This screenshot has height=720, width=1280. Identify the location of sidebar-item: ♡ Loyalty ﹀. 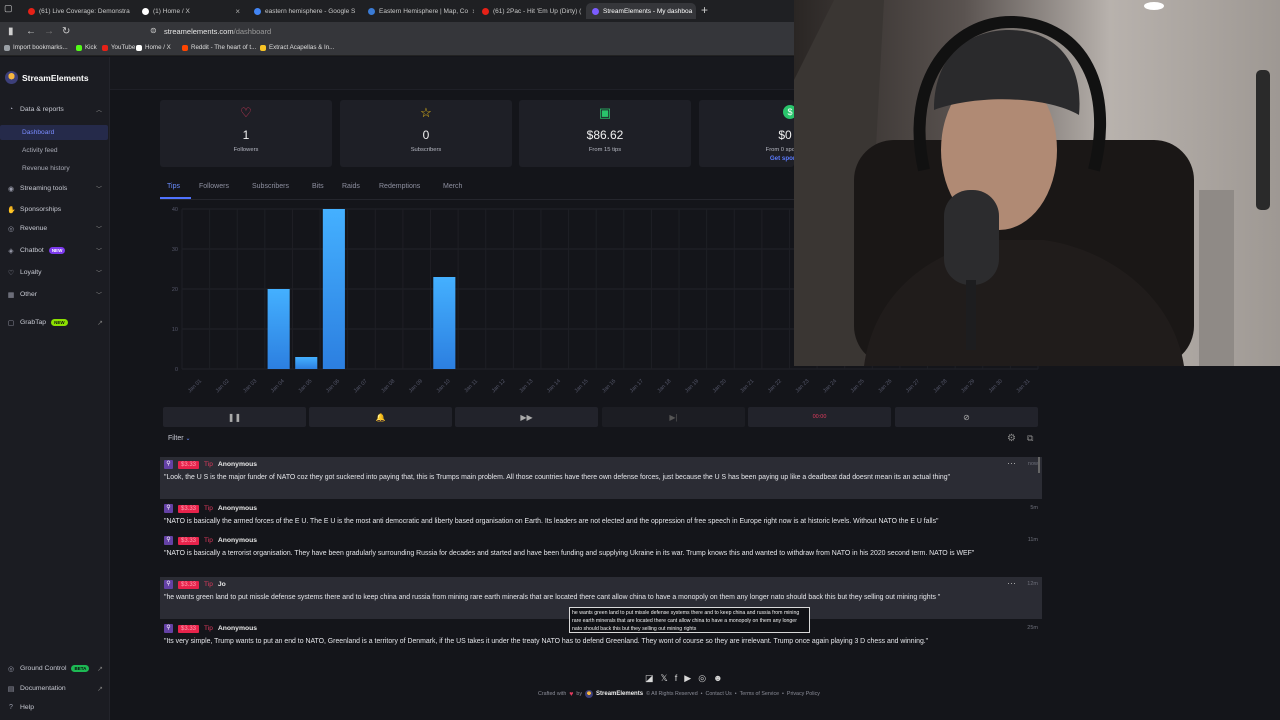
(55, 272).